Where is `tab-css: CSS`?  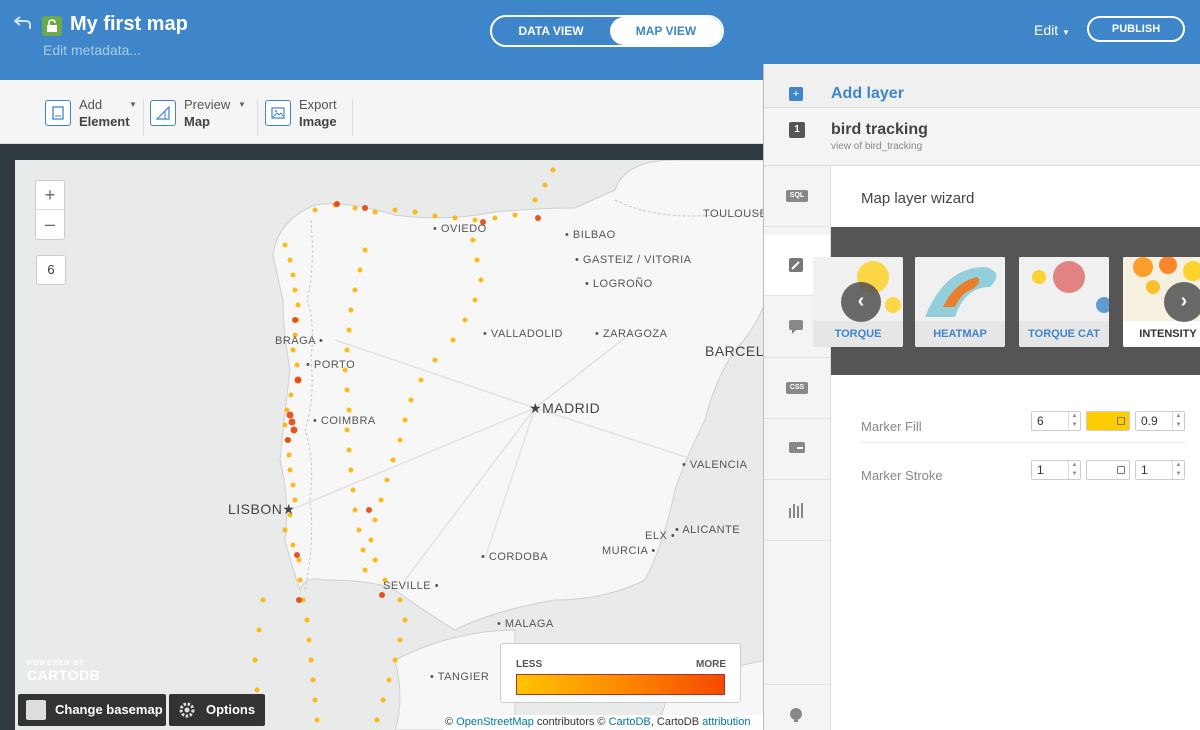
tab-css: CSS is located at coordinates (797, 388).